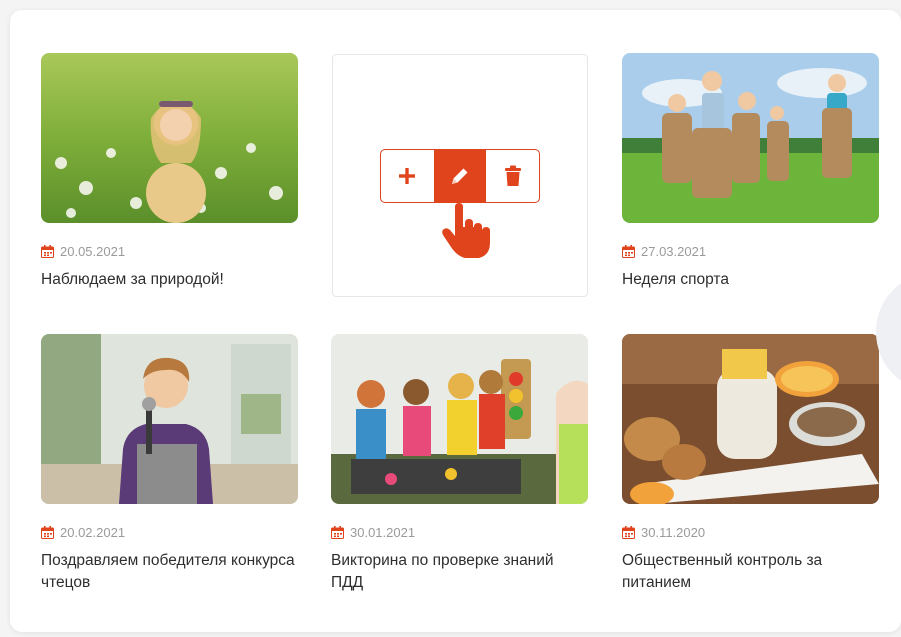 The width and height of the screenshot is (901, 637). Describe the element at coordinates (459, 572) in the screenshot. I see `news-title: Викторина по проверке знаний ПДД` at that location.